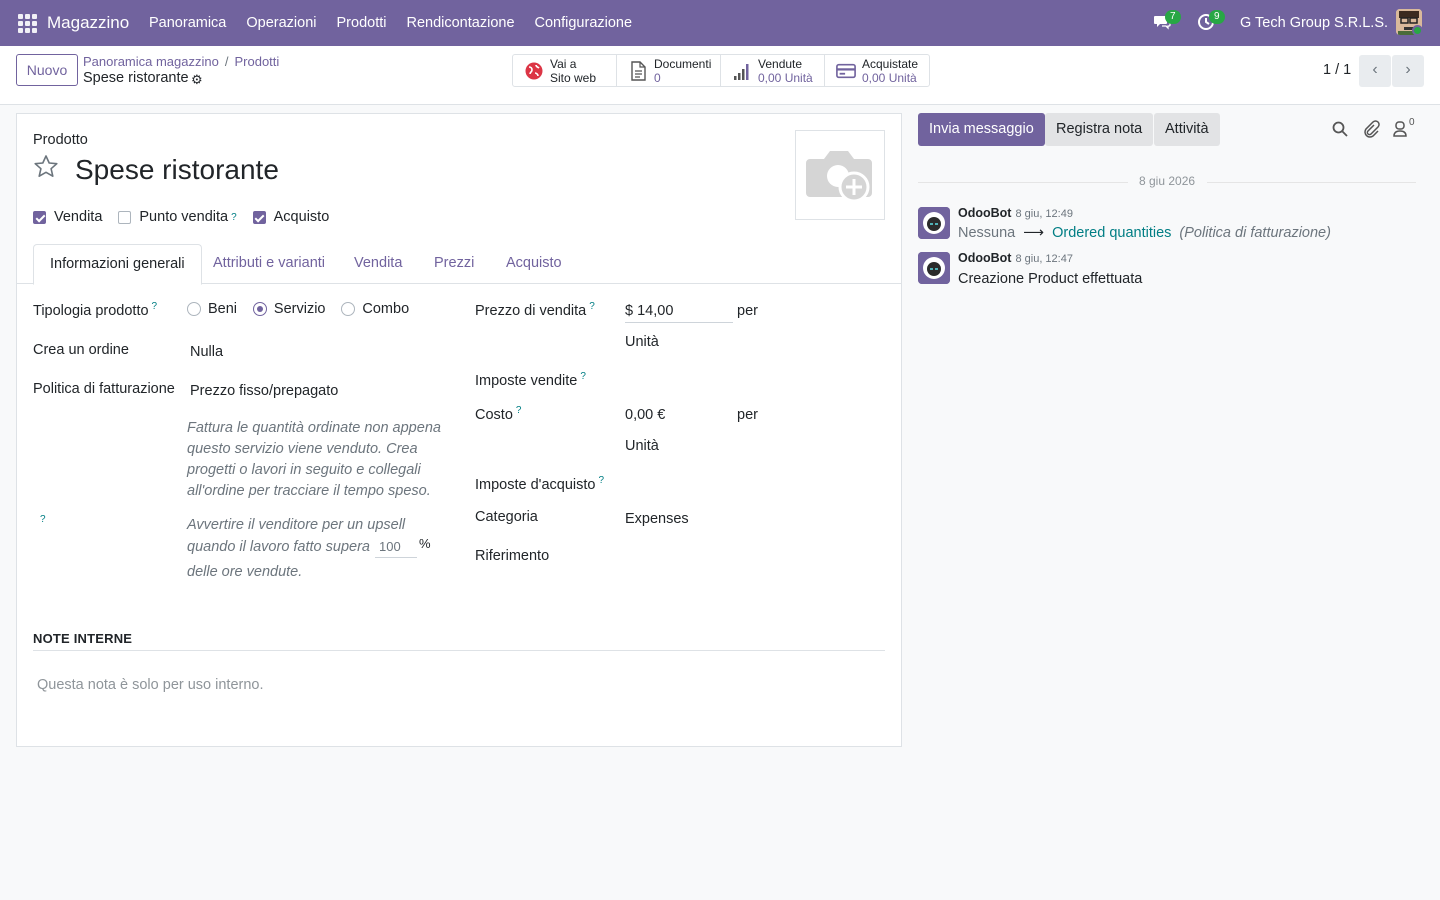 The image size is (1440, 900). What do you see at coordinates (645, 415) in the screenshot?
I see `cost-input: 0,00 €` at bounding box center [645, 415].